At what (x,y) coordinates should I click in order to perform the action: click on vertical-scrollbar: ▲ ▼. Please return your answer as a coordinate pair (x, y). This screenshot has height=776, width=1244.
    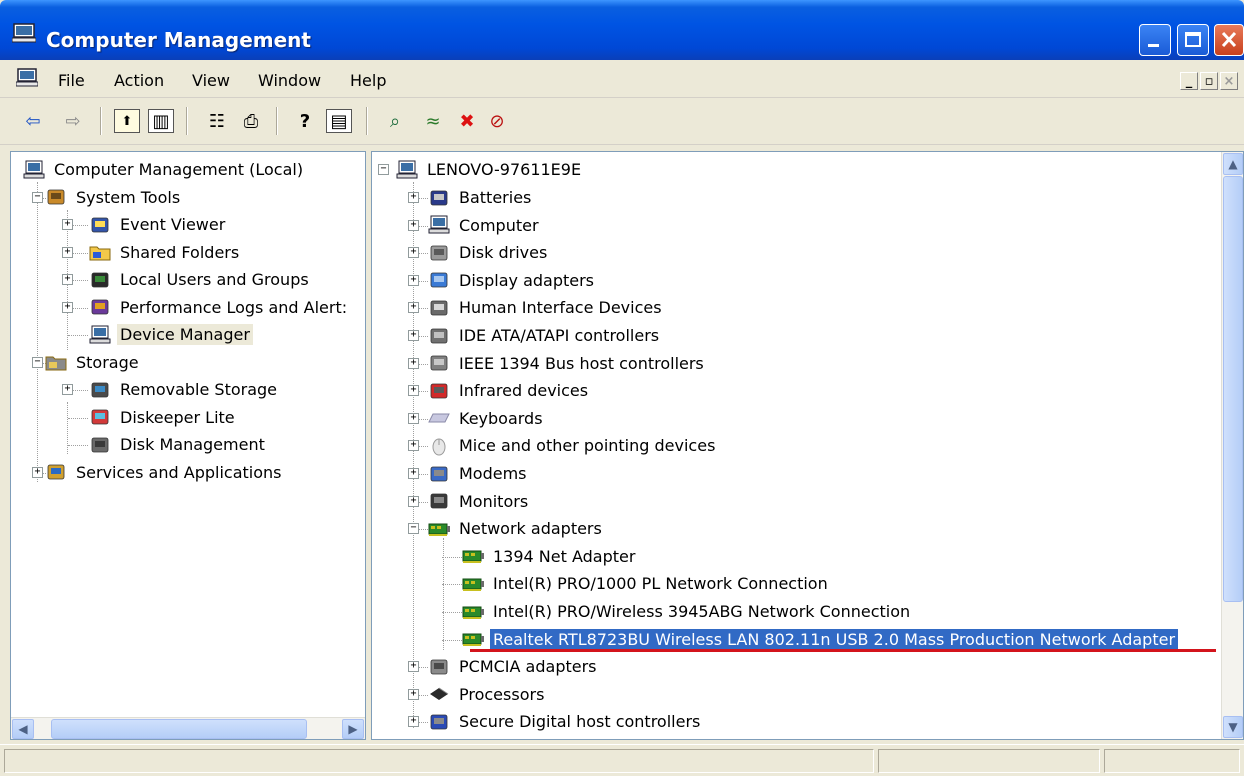
    Looking at the image, I should click on (1232, 445).